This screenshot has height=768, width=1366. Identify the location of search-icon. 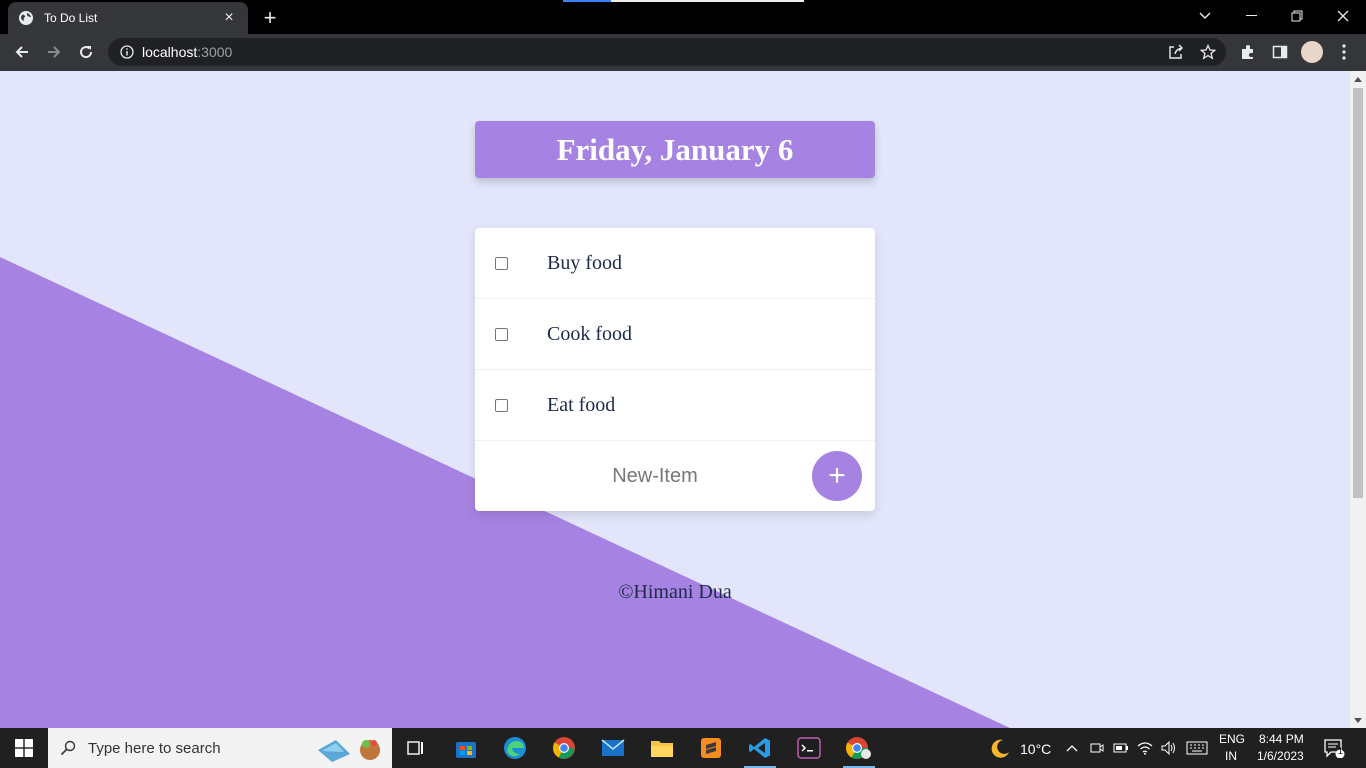
(68, 748).